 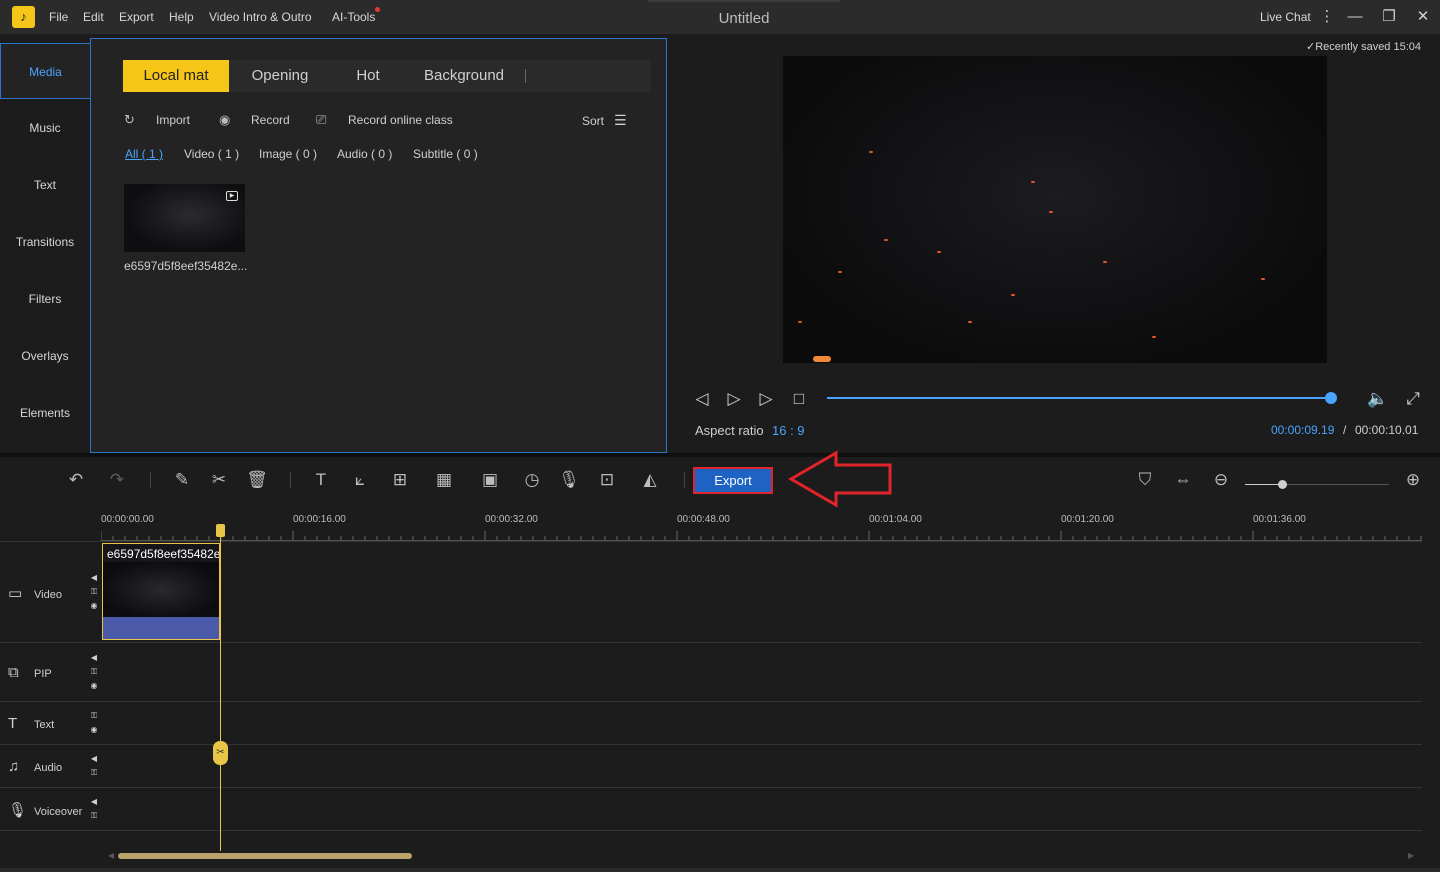 I want to click on edit-icon: ✎, so click(x=182, y=480).